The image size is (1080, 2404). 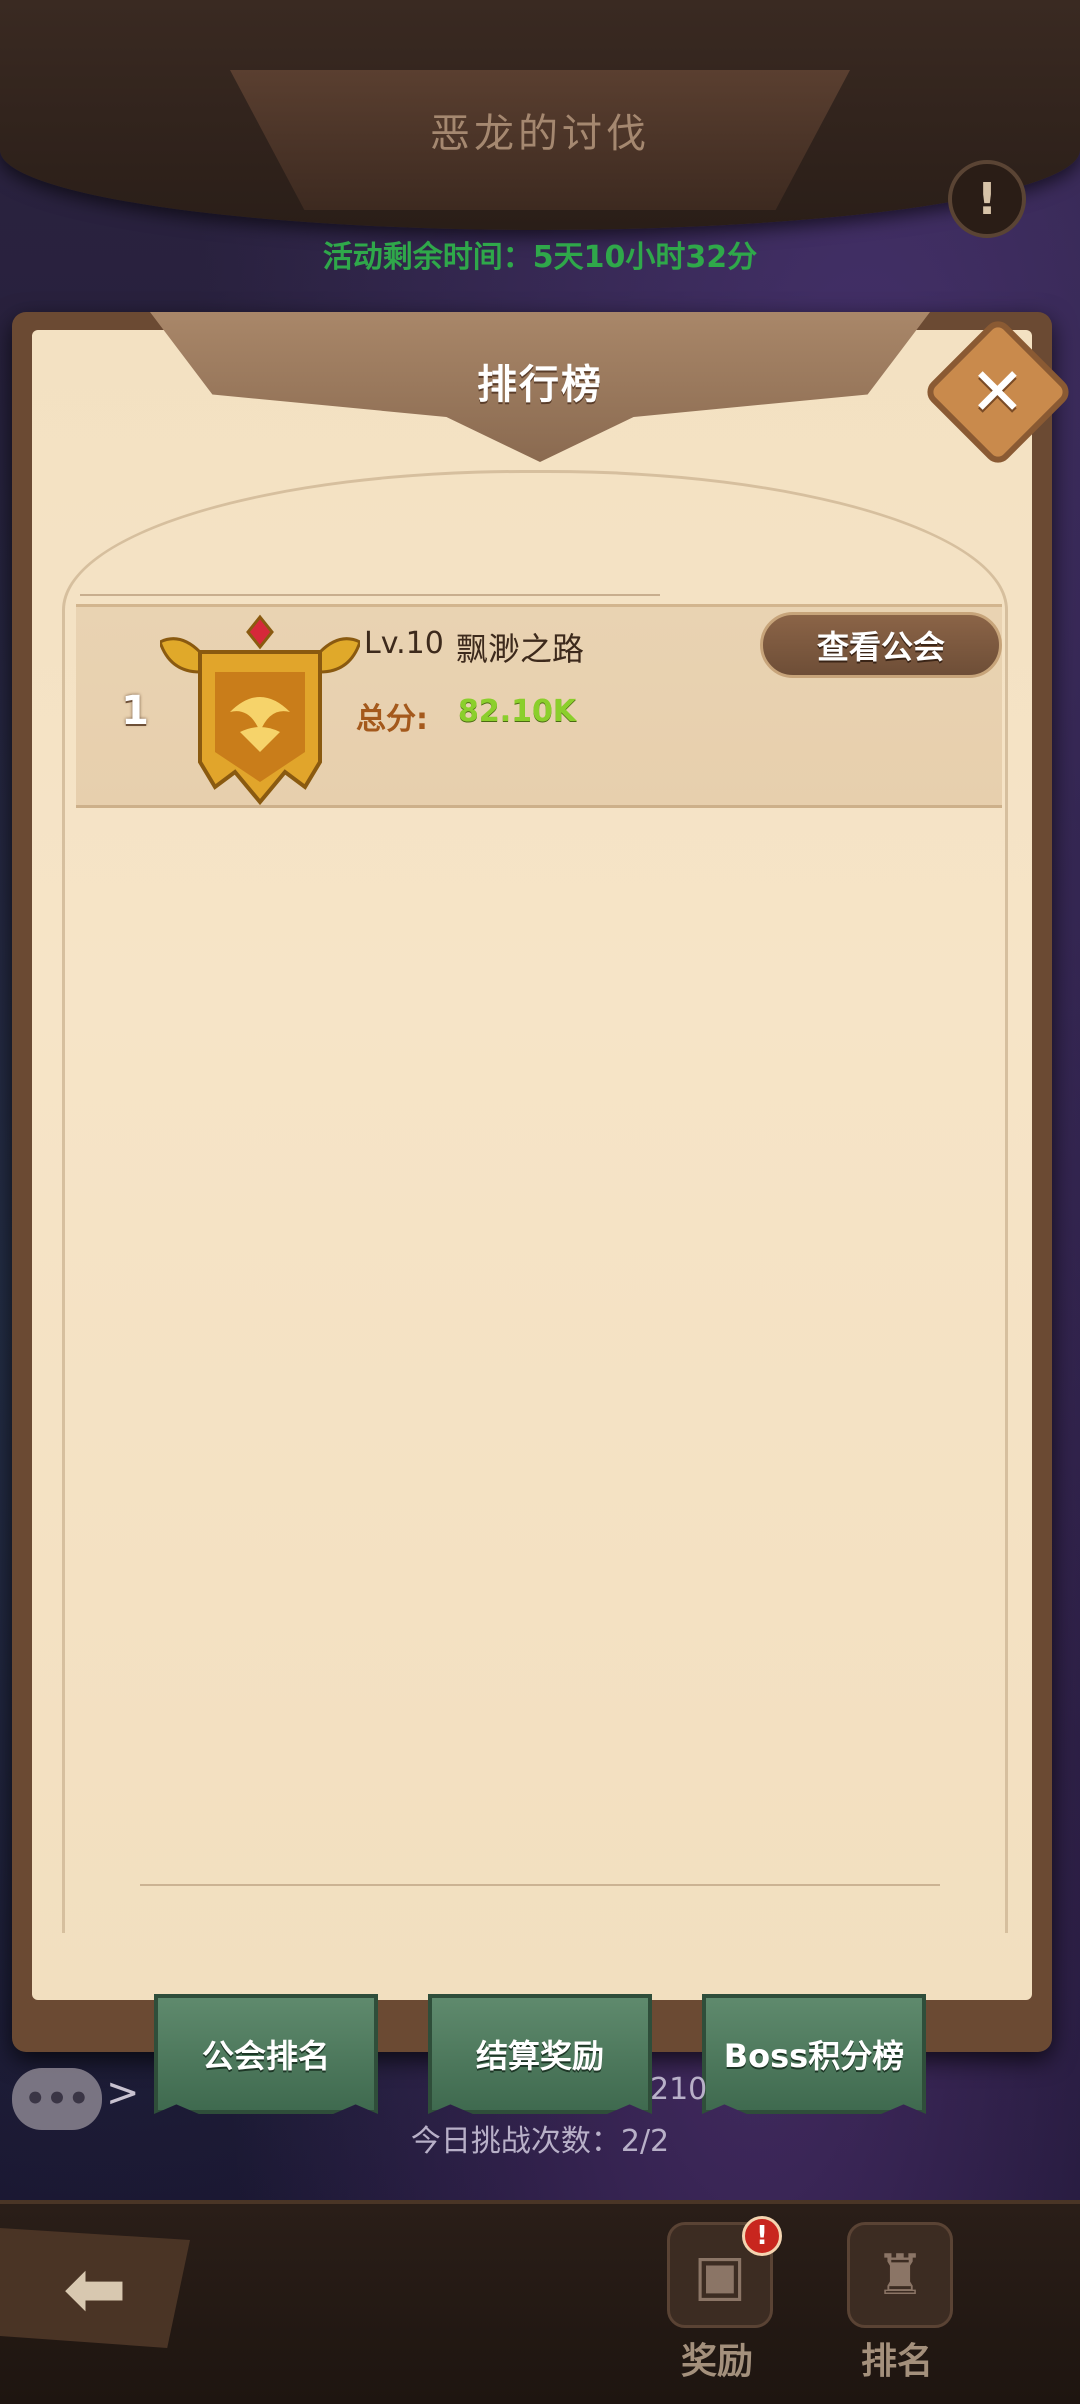 I want to click on daily-challenge-count: 今日挑战次数：2/2, so click(x=540, y=2141).